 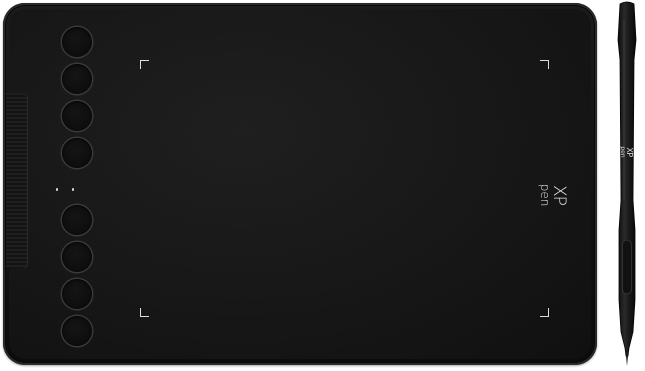 What do you see at coordinates (627, 179) in the screenshot?
I see `pen-body` at bounding box center [627, 179].